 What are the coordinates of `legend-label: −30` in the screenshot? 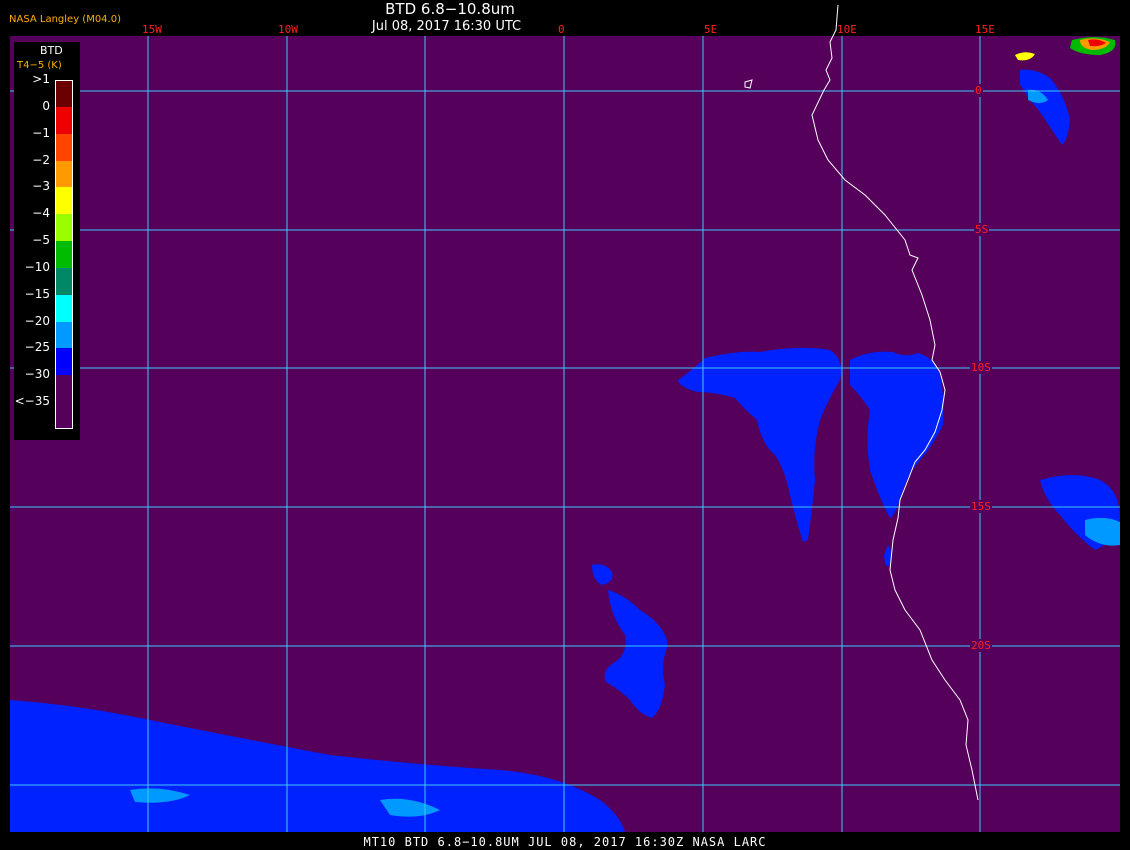 It's located at (37, 374).